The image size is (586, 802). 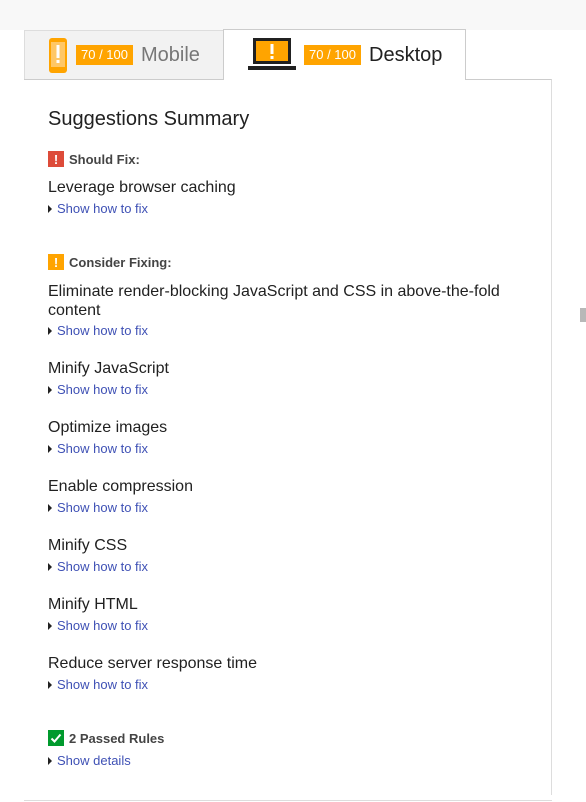 I want to click on rule-title-reduce-server-response-time: Reduce server response time, so click(x=152, y=663).